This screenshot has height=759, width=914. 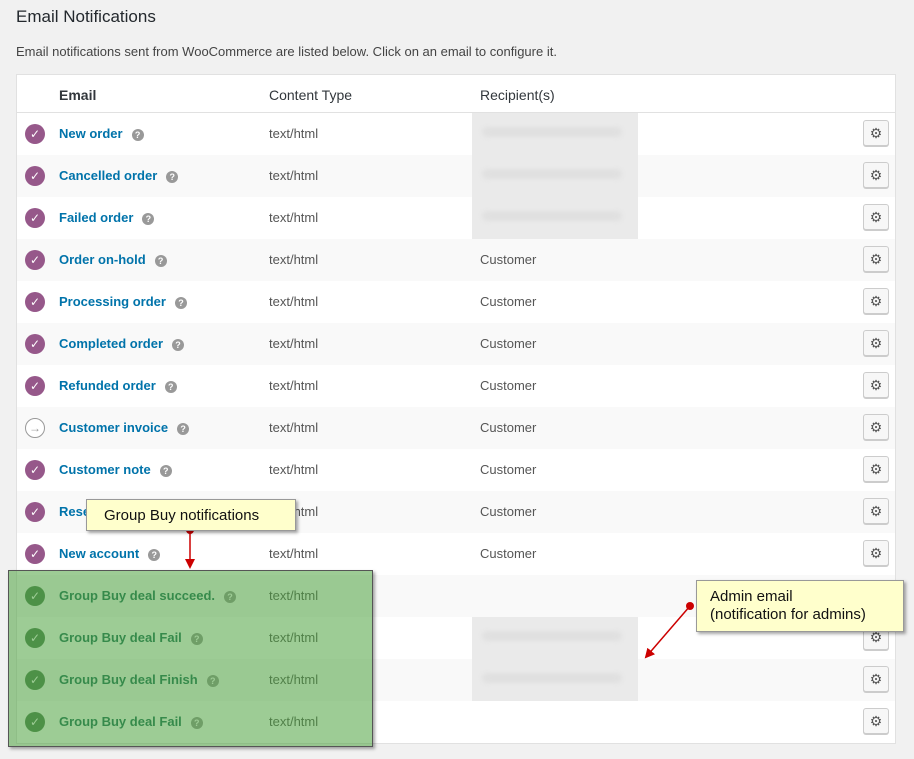 I want to click on email-link: New order?, so click(x=101, y=133).